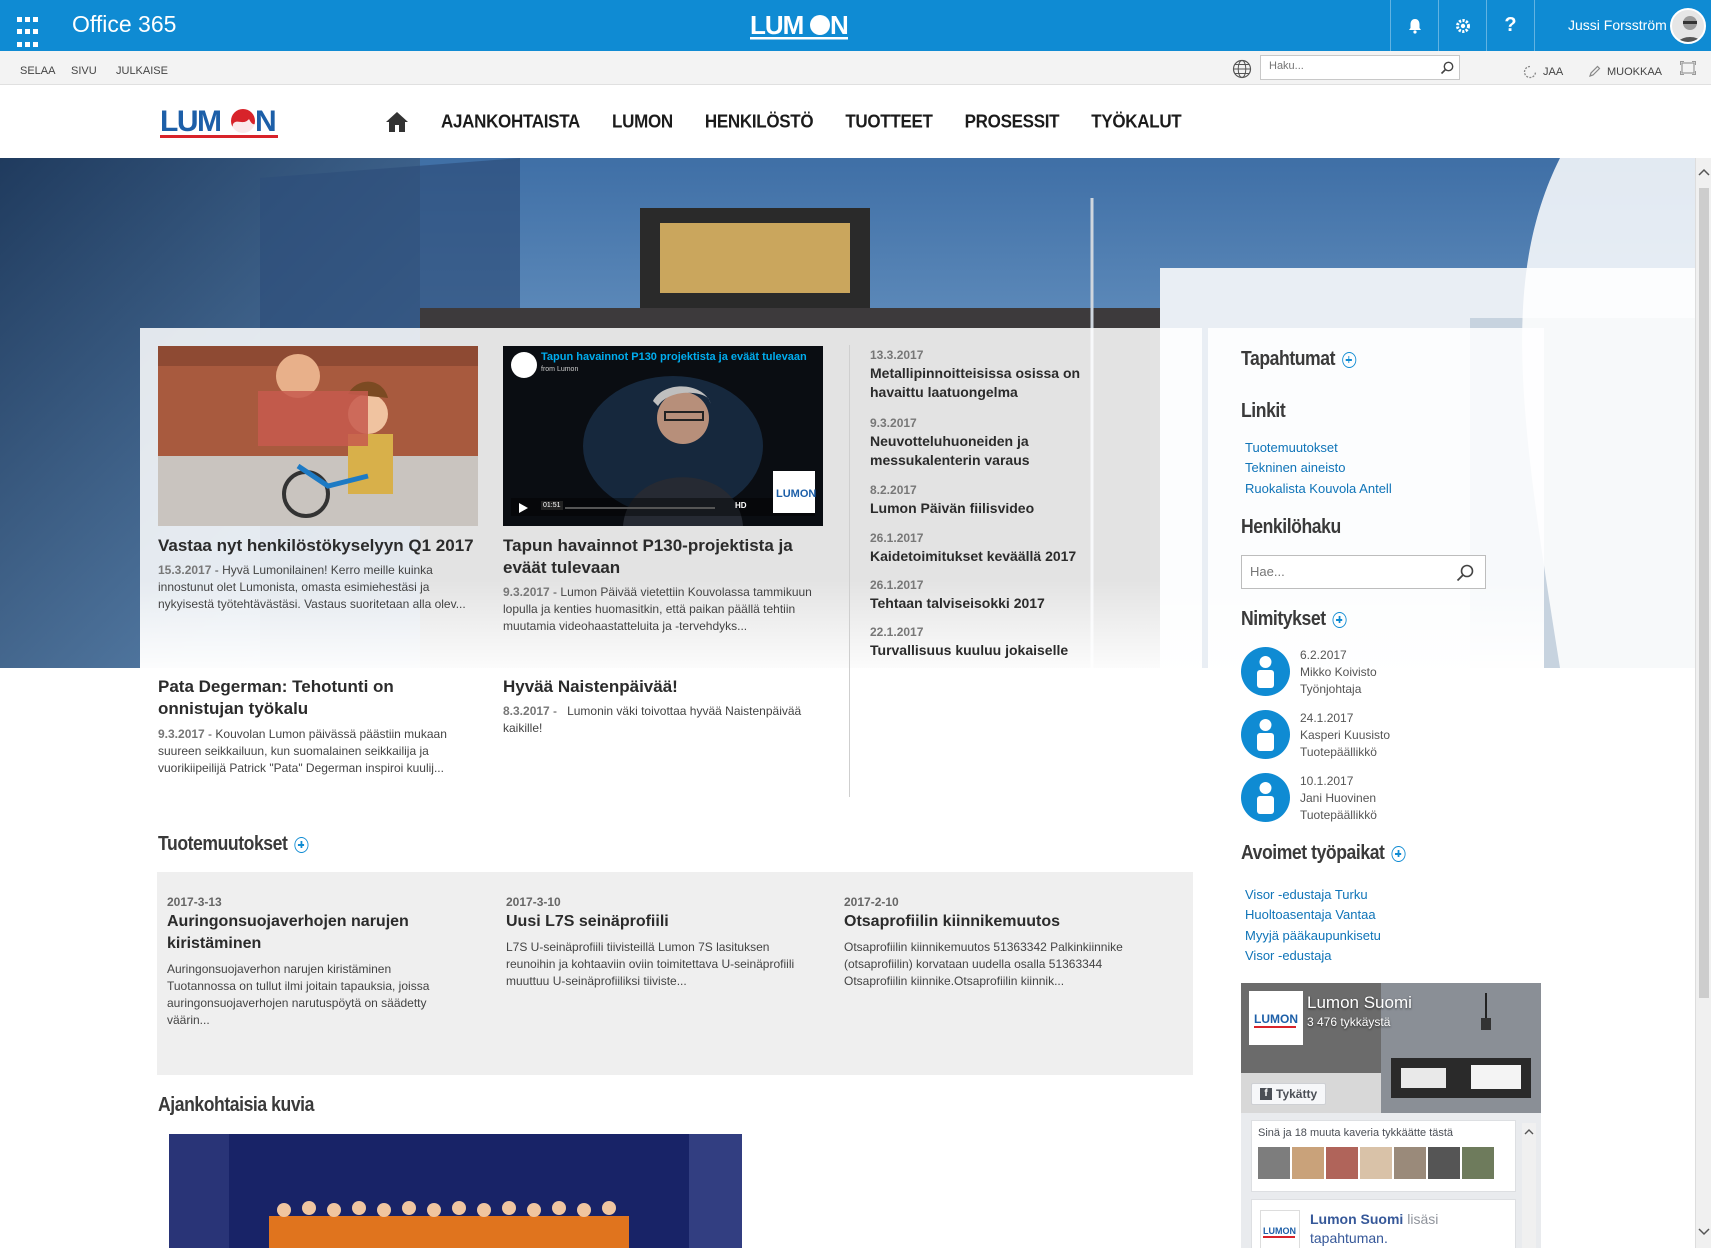 This screenshot has height=1248, width=1711. Describe the element at coordinates (1704, 593) in the screenshot. I see `scroll-thumb` at that location.